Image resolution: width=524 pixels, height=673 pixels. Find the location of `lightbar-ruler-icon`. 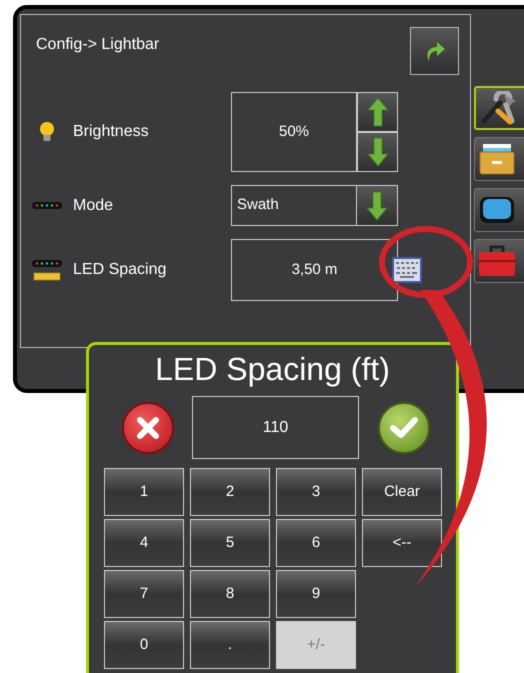

lightbar-ruler-icon is located at coordinates (47, 270).